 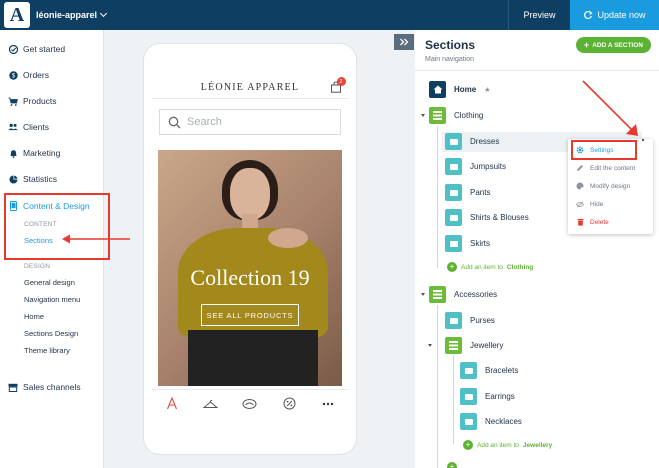 What do you see at coordinates (460, 89) in the screenshot?
I see `tree-item-home: Home ★` at bounding box center [460, 89].